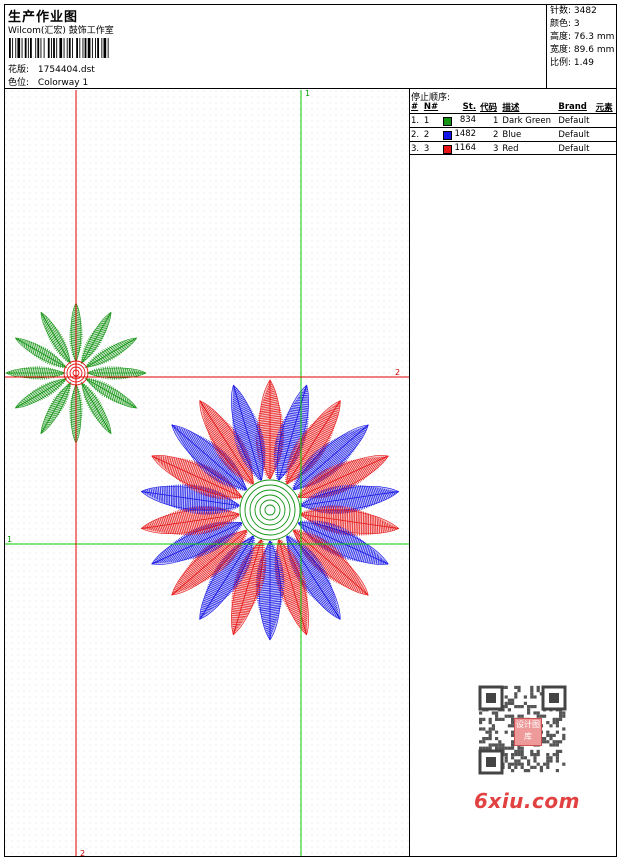 Image resolution: width=620 pixels, height=861 pixels. I want to click on header-divider, so click(310, 88).